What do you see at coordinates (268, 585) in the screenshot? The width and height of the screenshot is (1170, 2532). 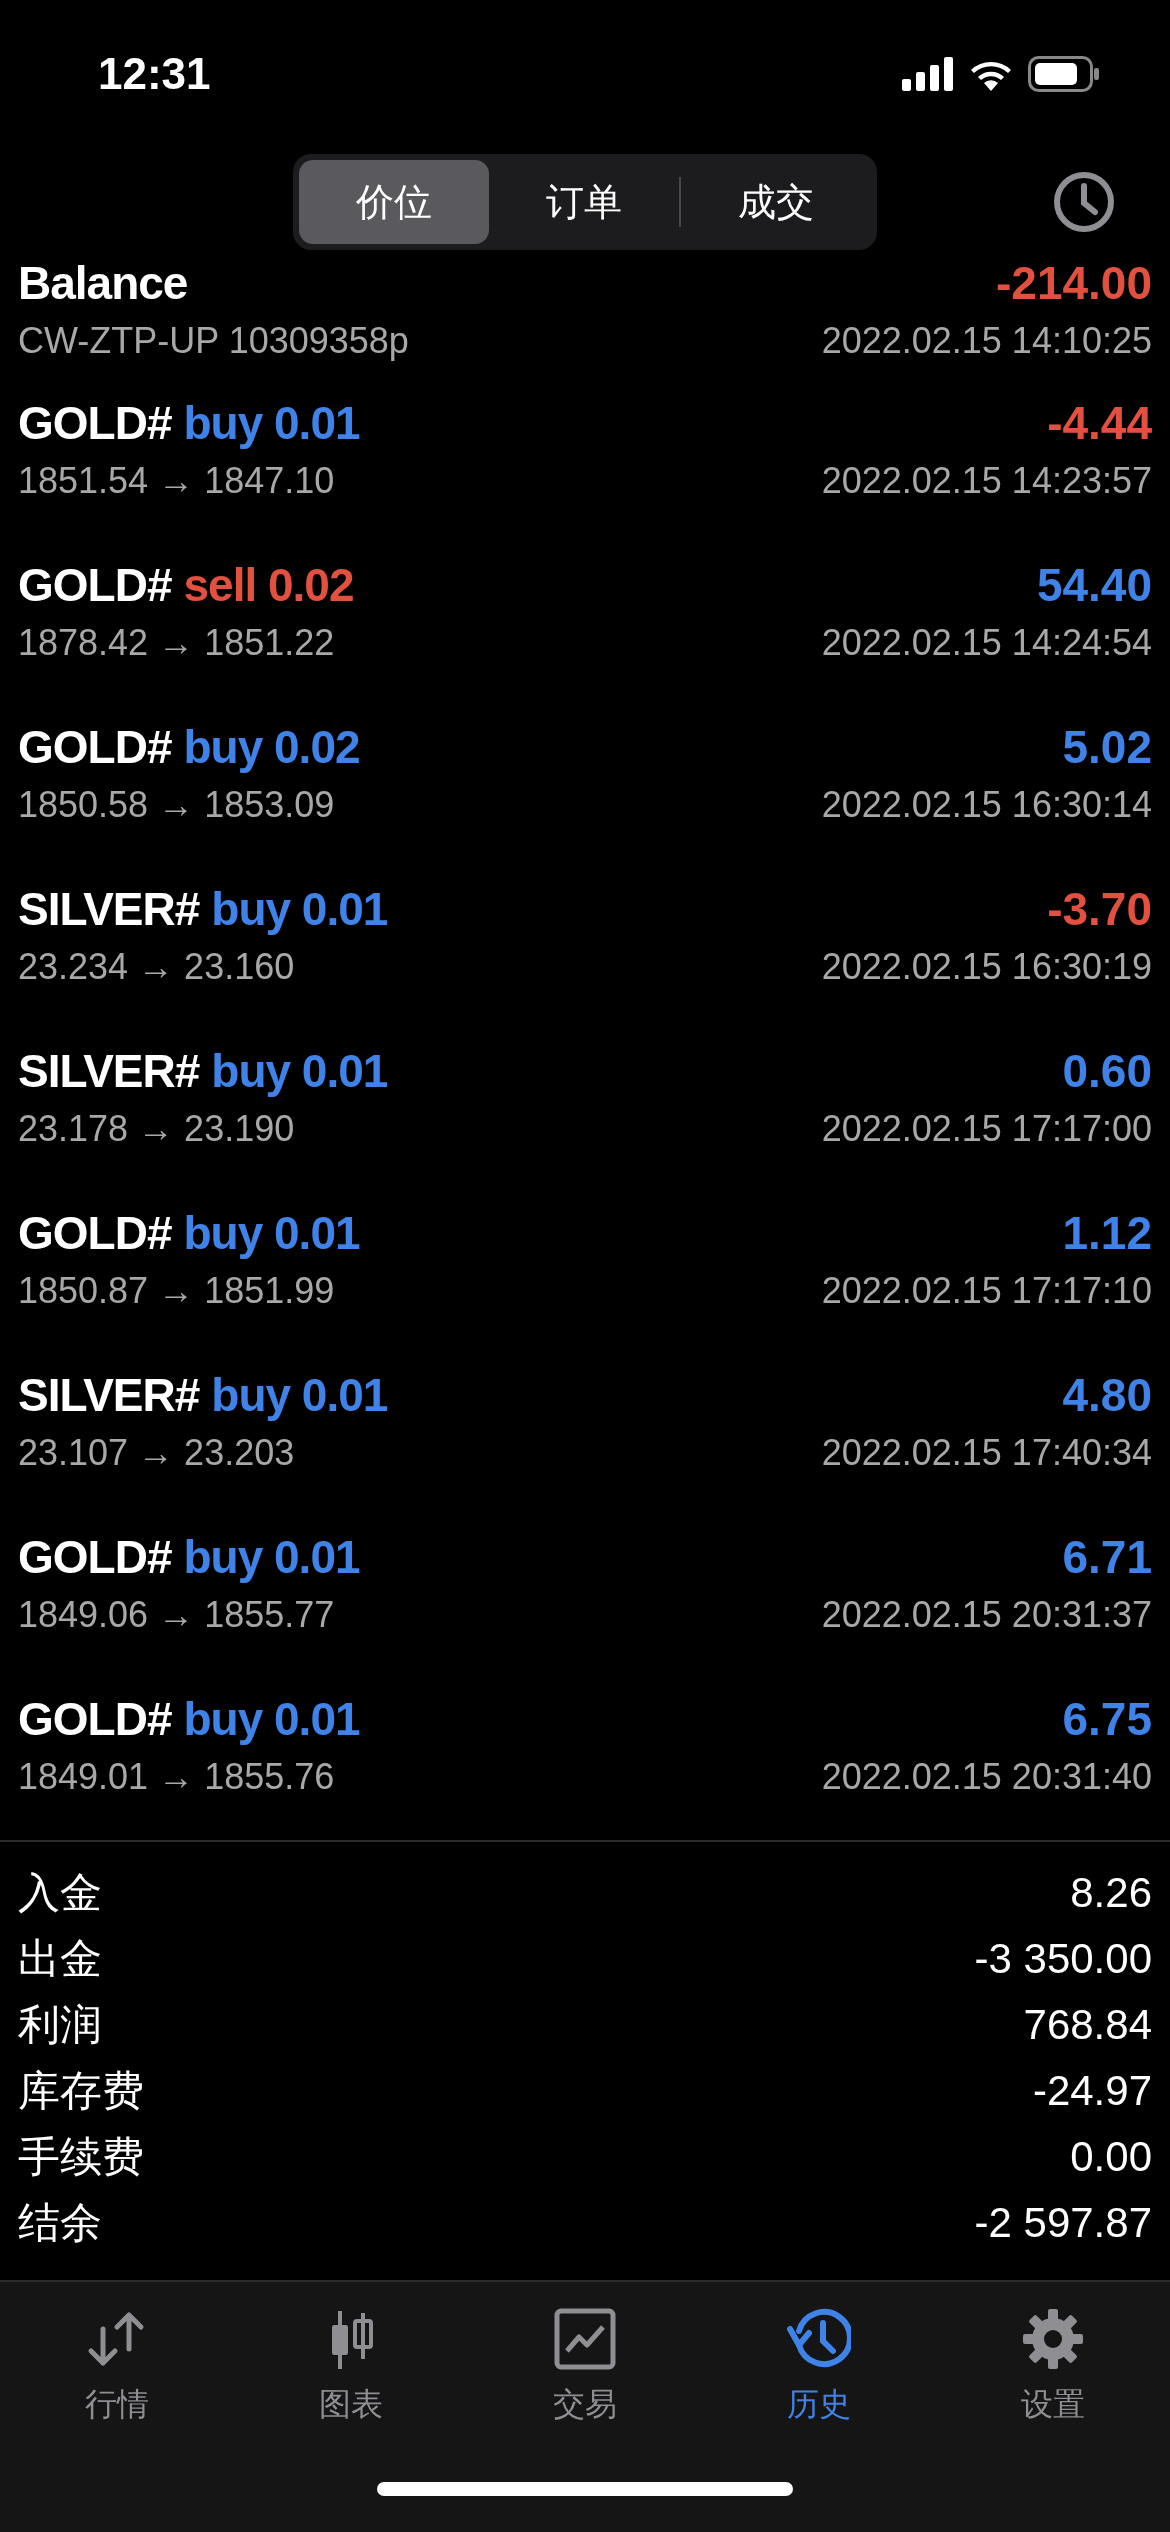 I see `deal-volume: sell 0.02` at bounding box center [268, 585].